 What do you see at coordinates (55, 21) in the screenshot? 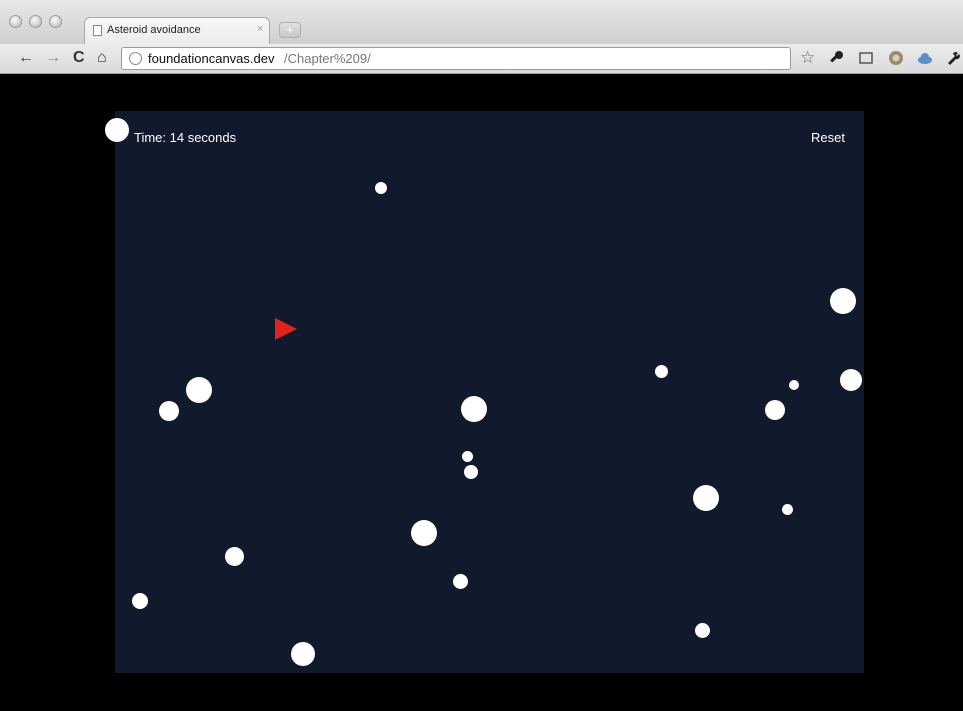
I see `zoom-window-button` at bounding box center [55, 21].